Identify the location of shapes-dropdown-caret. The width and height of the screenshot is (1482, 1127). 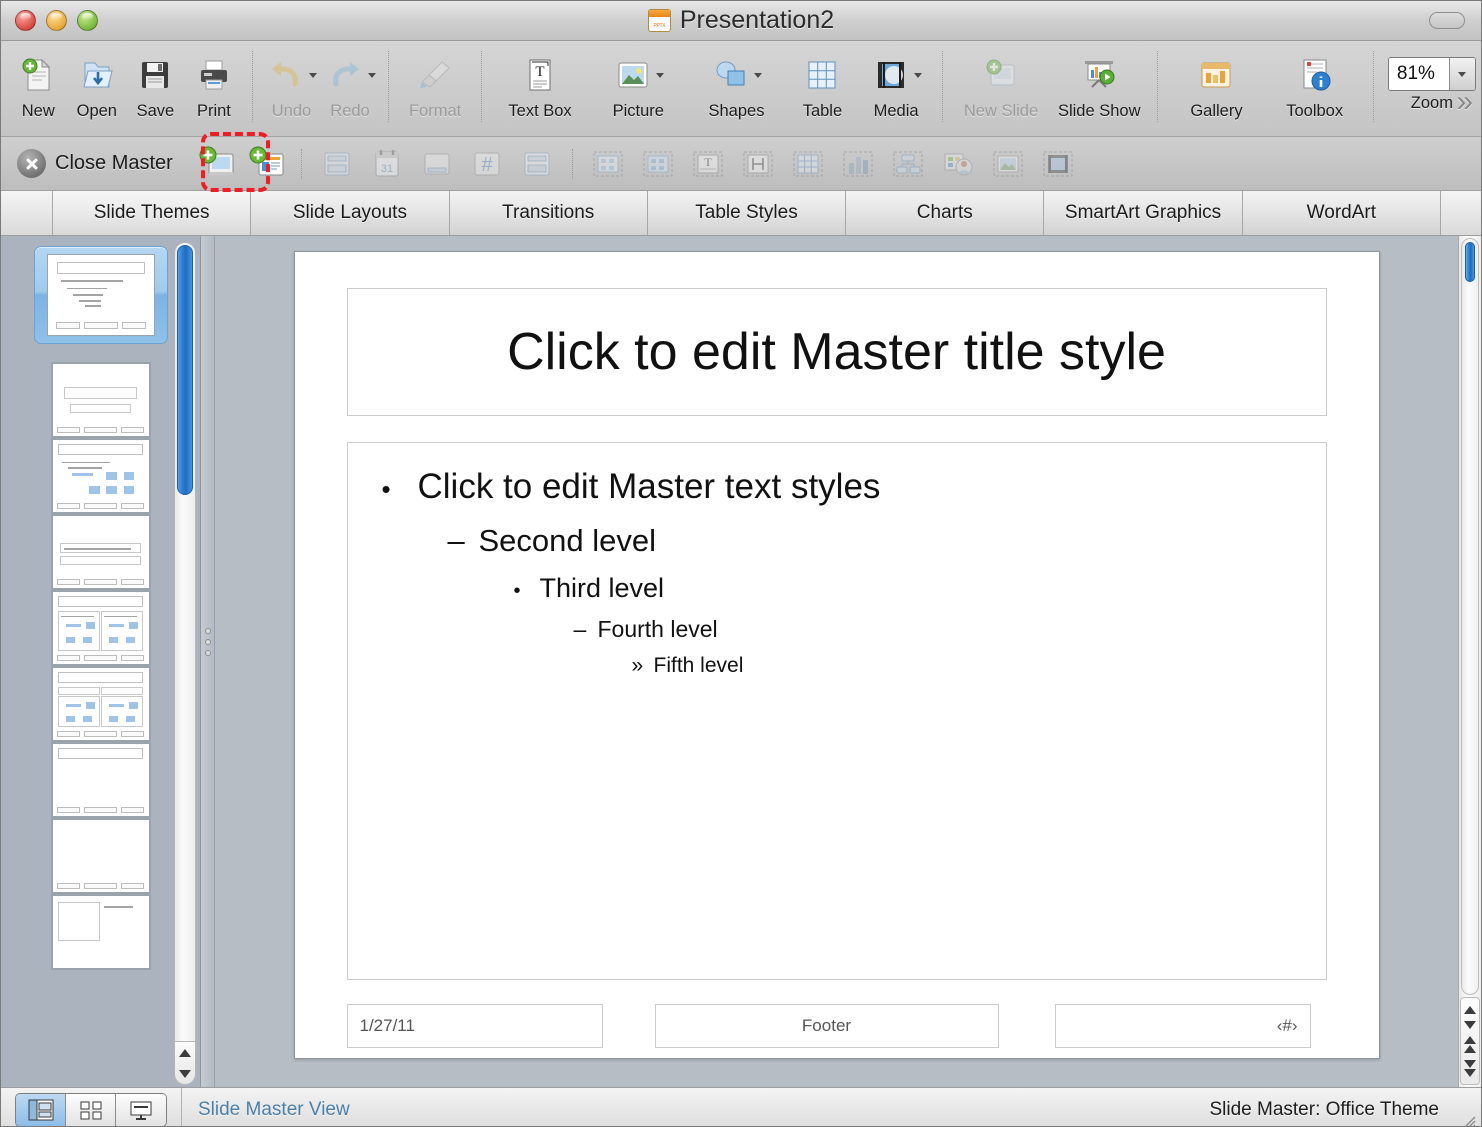
(758, 75).